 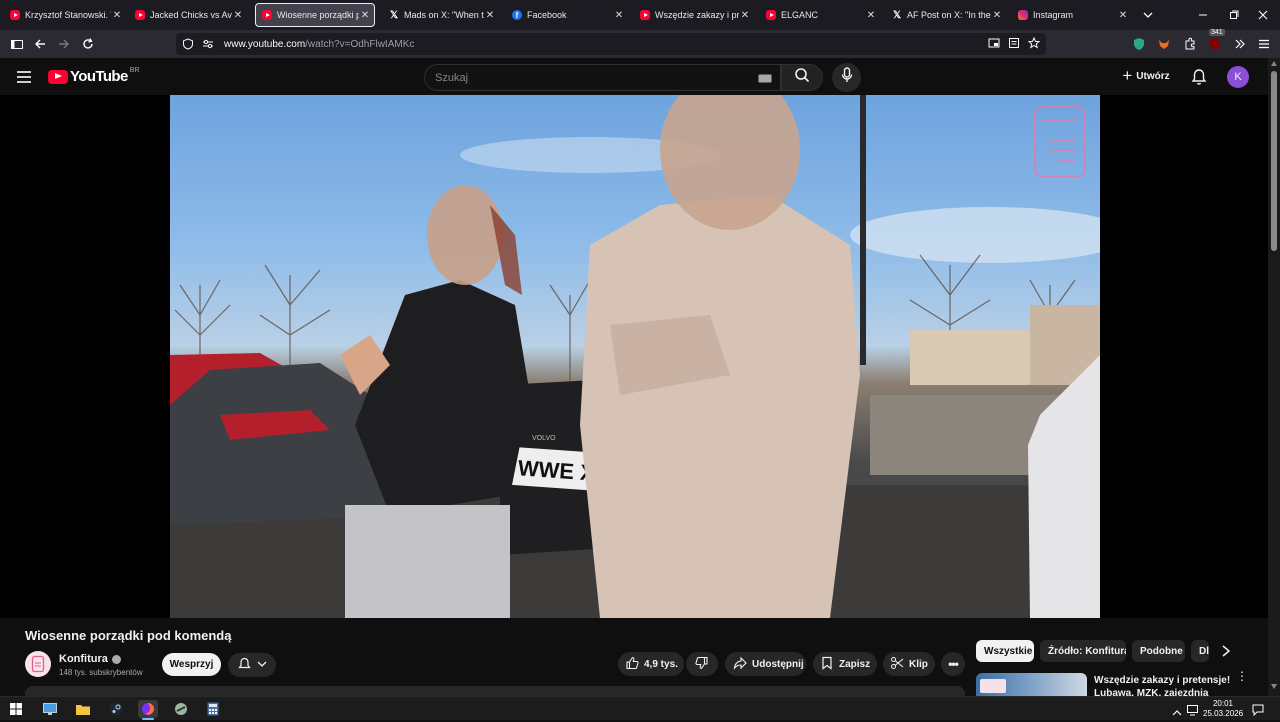 I want to click on notifications-subscription-button, so click(x=252, y=665).